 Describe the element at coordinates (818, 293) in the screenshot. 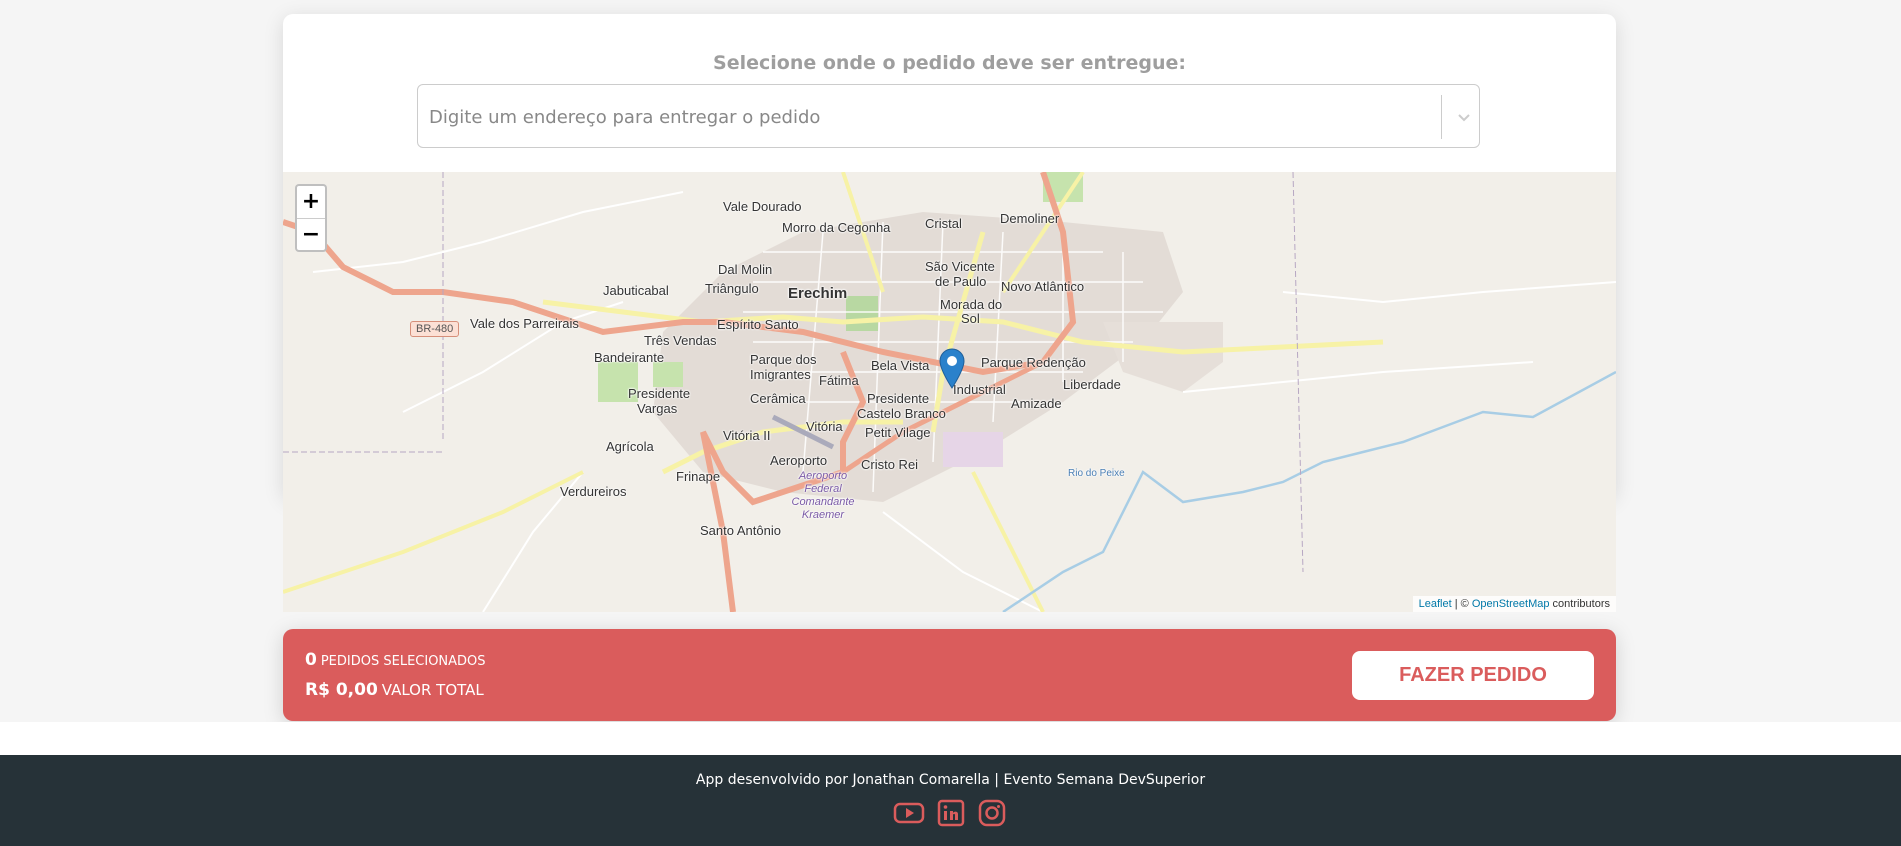

I see `map-label: Erechim` at that location.